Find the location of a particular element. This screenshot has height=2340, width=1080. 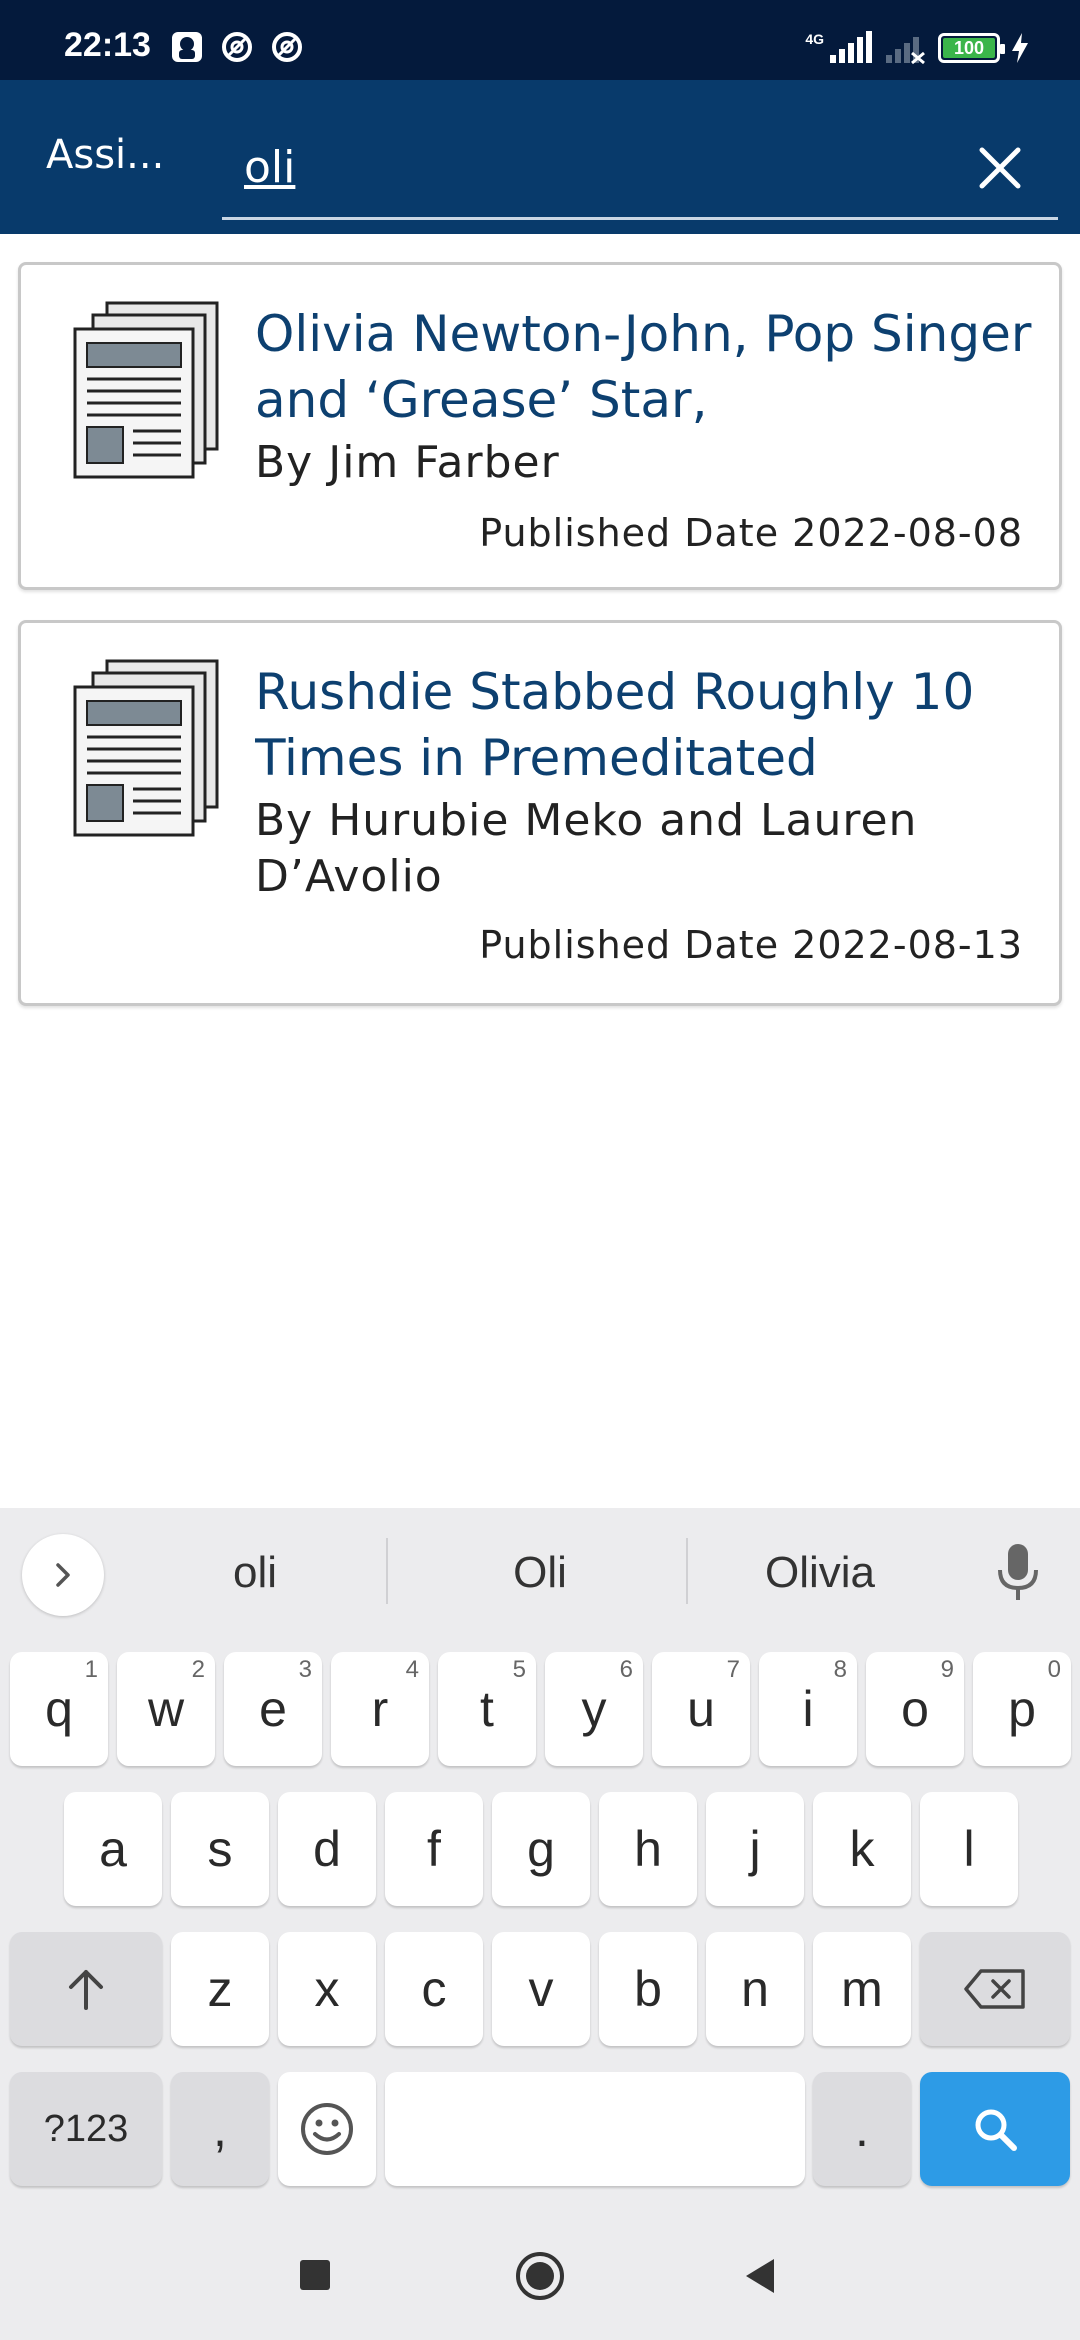

symbols-key: ?123 is located at coordinates (86, 2129).